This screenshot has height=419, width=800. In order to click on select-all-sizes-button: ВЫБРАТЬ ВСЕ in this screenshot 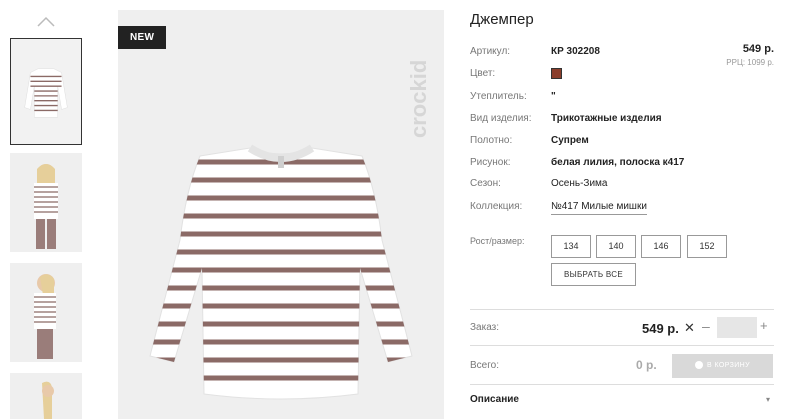, I will do `click(593, 274)`.